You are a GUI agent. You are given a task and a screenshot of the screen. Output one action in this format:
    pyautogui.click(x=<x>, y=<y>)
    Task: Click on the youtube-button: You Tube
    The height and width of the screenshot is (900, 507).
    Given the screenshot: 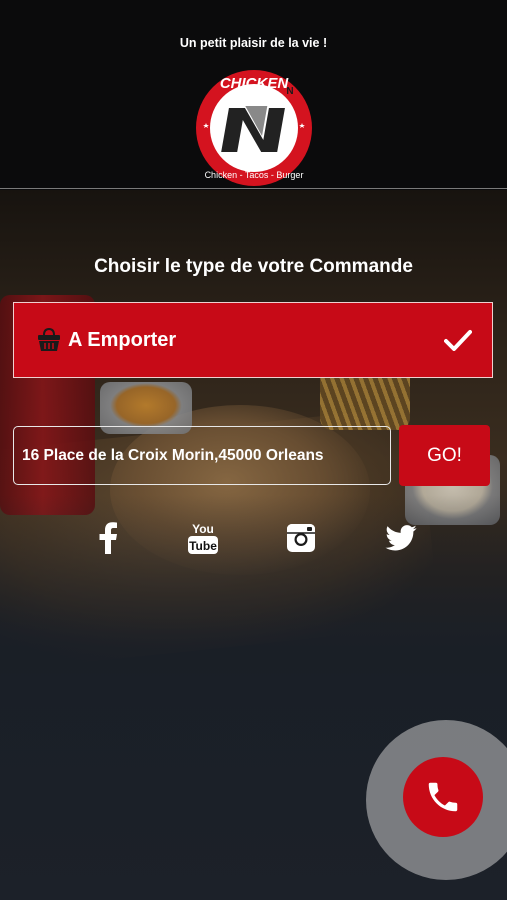 What is the action you would take?
    pyautogui.click(x=203, y=538)
    